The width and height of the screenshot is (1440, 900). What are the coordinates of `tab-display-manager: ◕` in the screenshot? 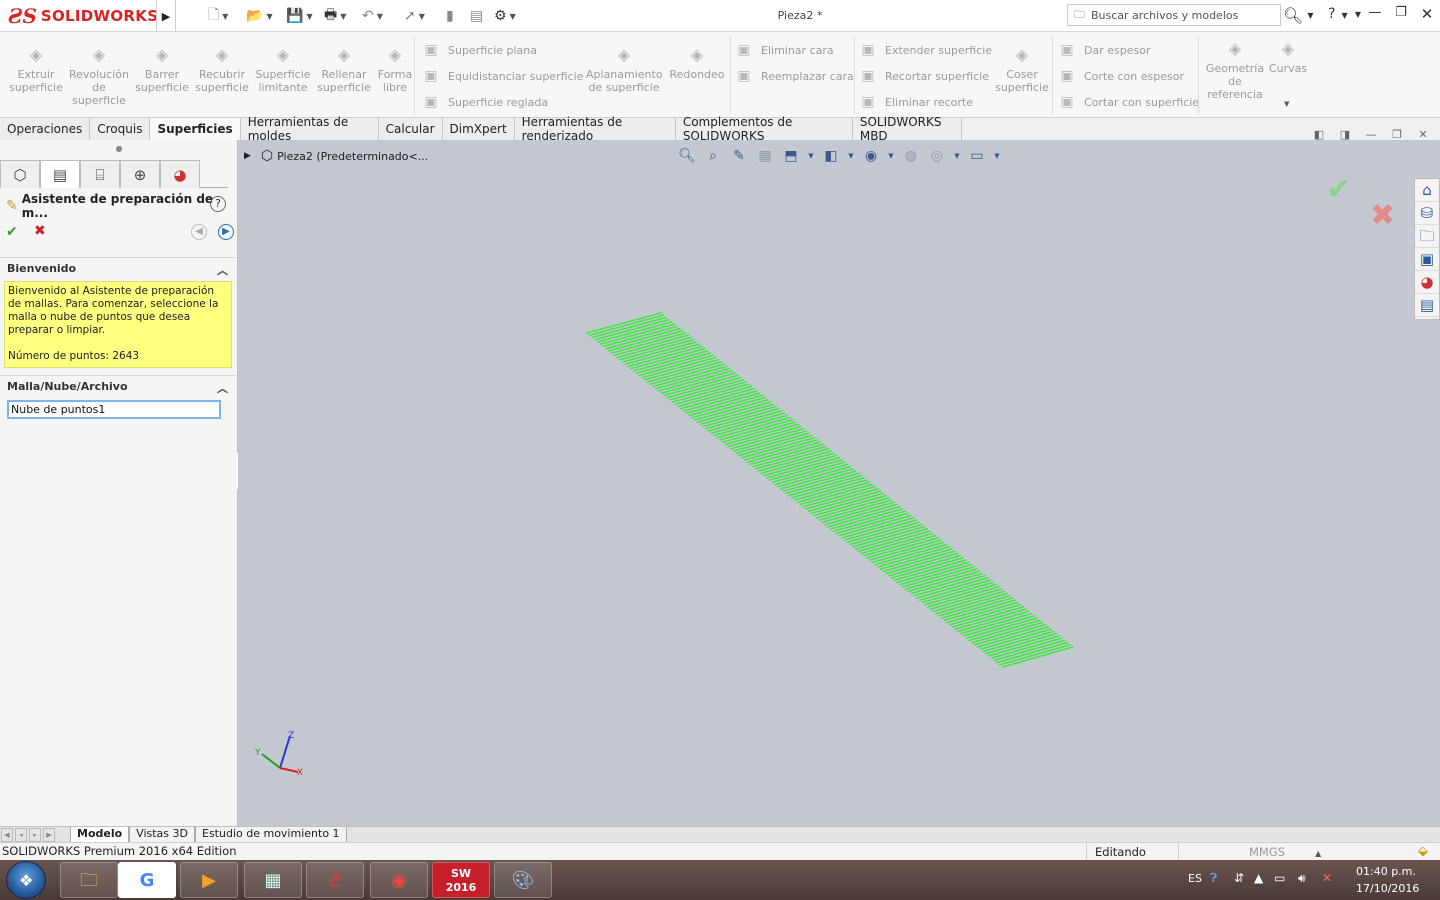 It's located at (180, 174).